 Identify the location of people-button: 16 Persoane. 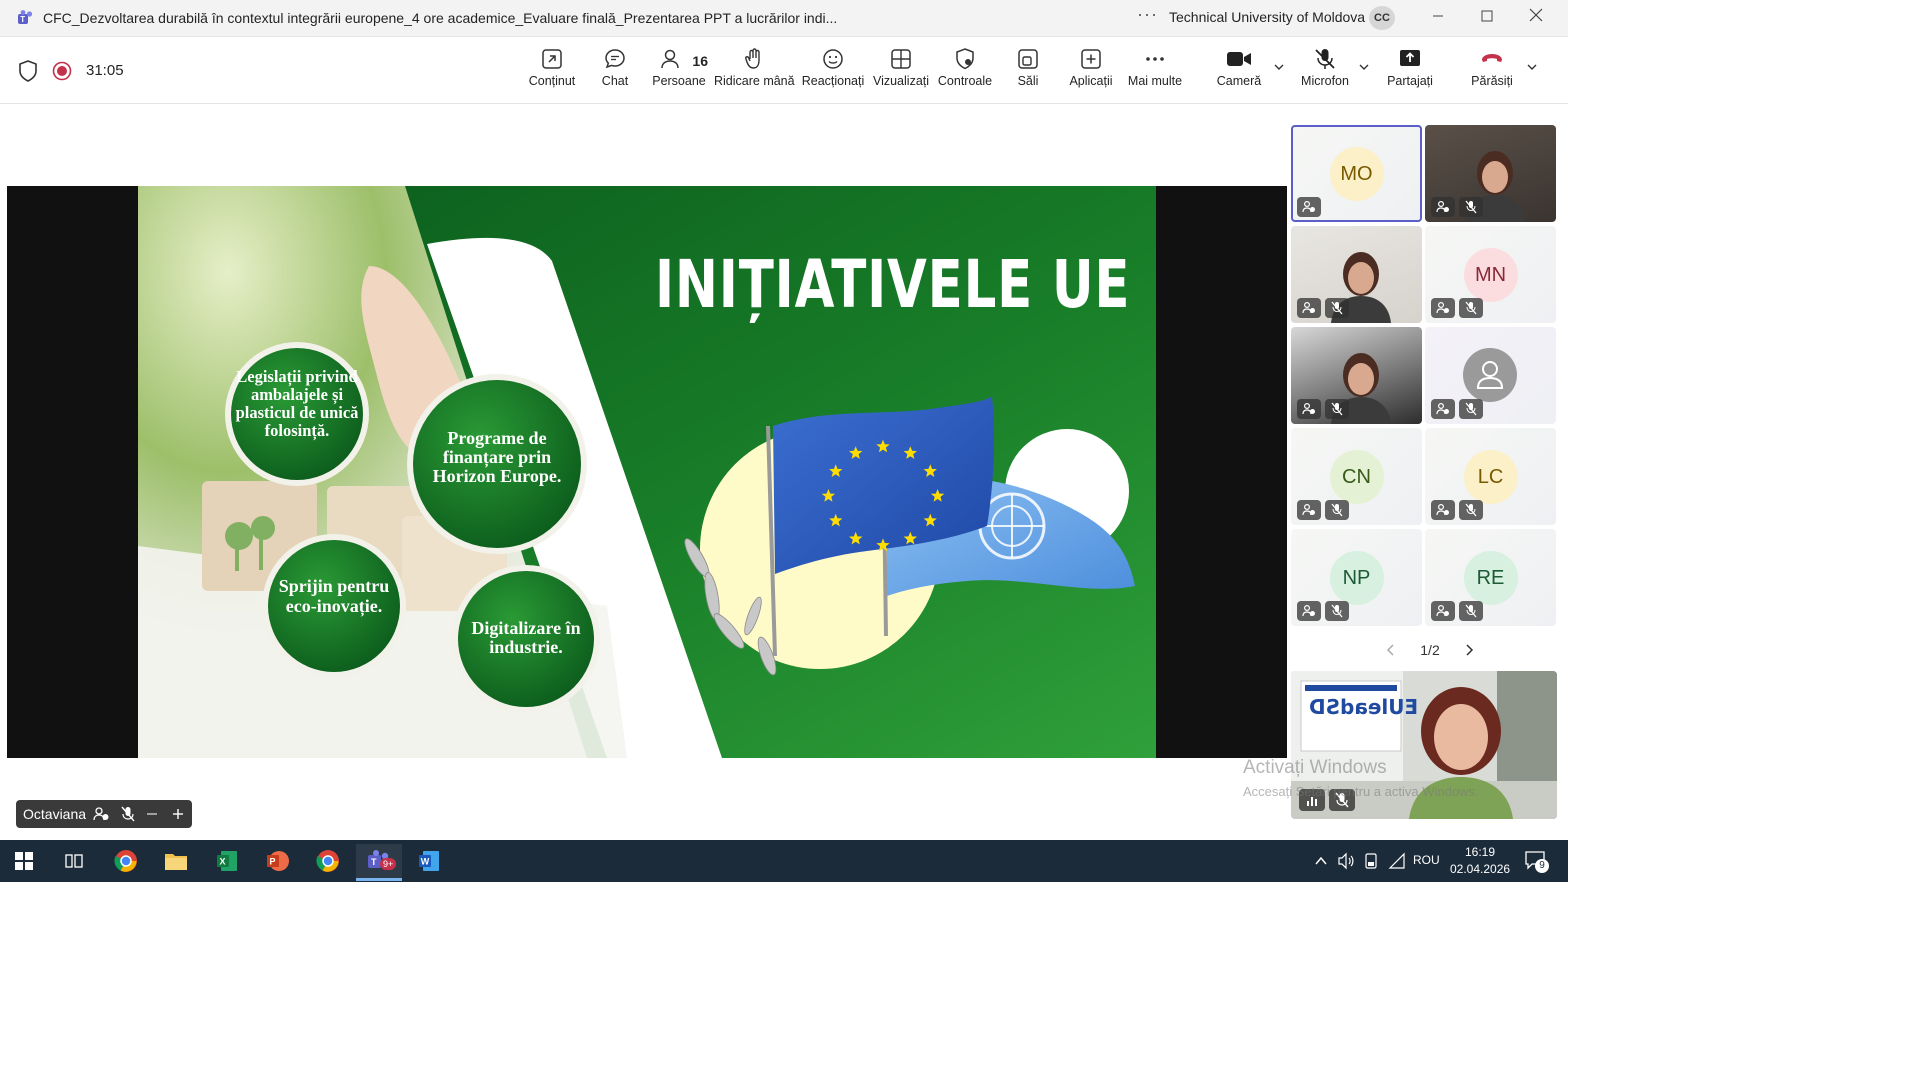
(679, 67).